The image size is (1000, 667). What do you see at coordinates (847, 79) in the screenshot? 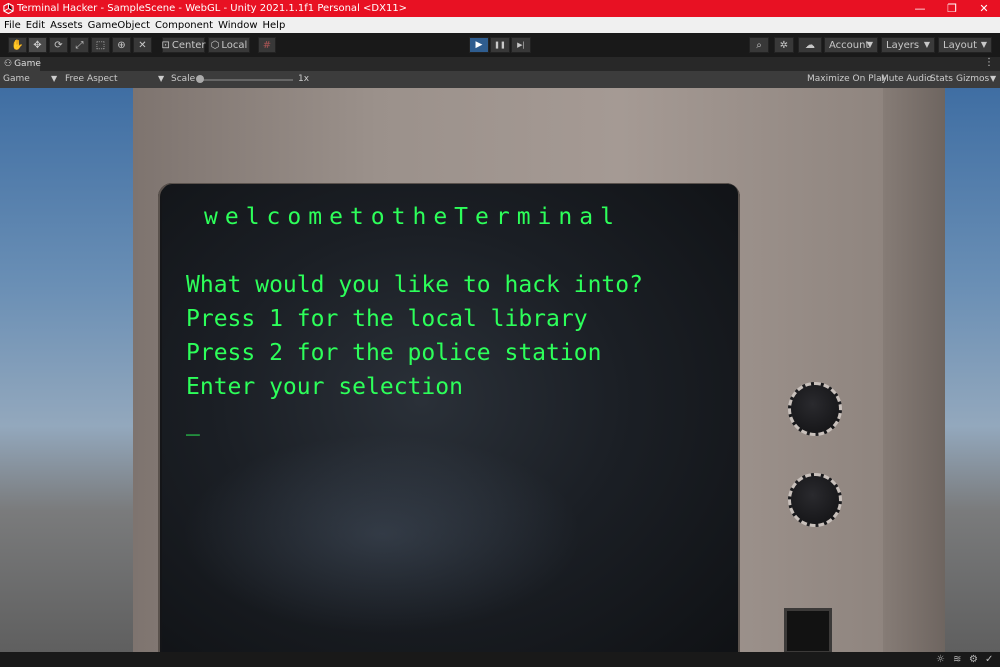
I see `maximize-on-play-toggle: Maximize On Play` at bounding box center [847, 79].